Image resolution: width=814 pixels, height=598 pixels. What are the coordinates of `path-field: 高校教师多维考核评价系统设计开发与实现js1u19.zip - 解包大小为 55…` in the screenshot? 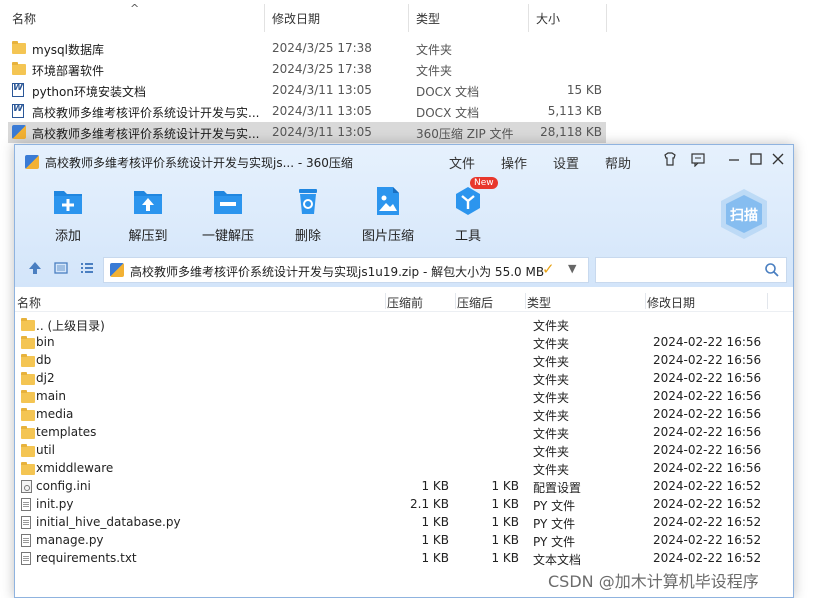 It's located at (346, 270).